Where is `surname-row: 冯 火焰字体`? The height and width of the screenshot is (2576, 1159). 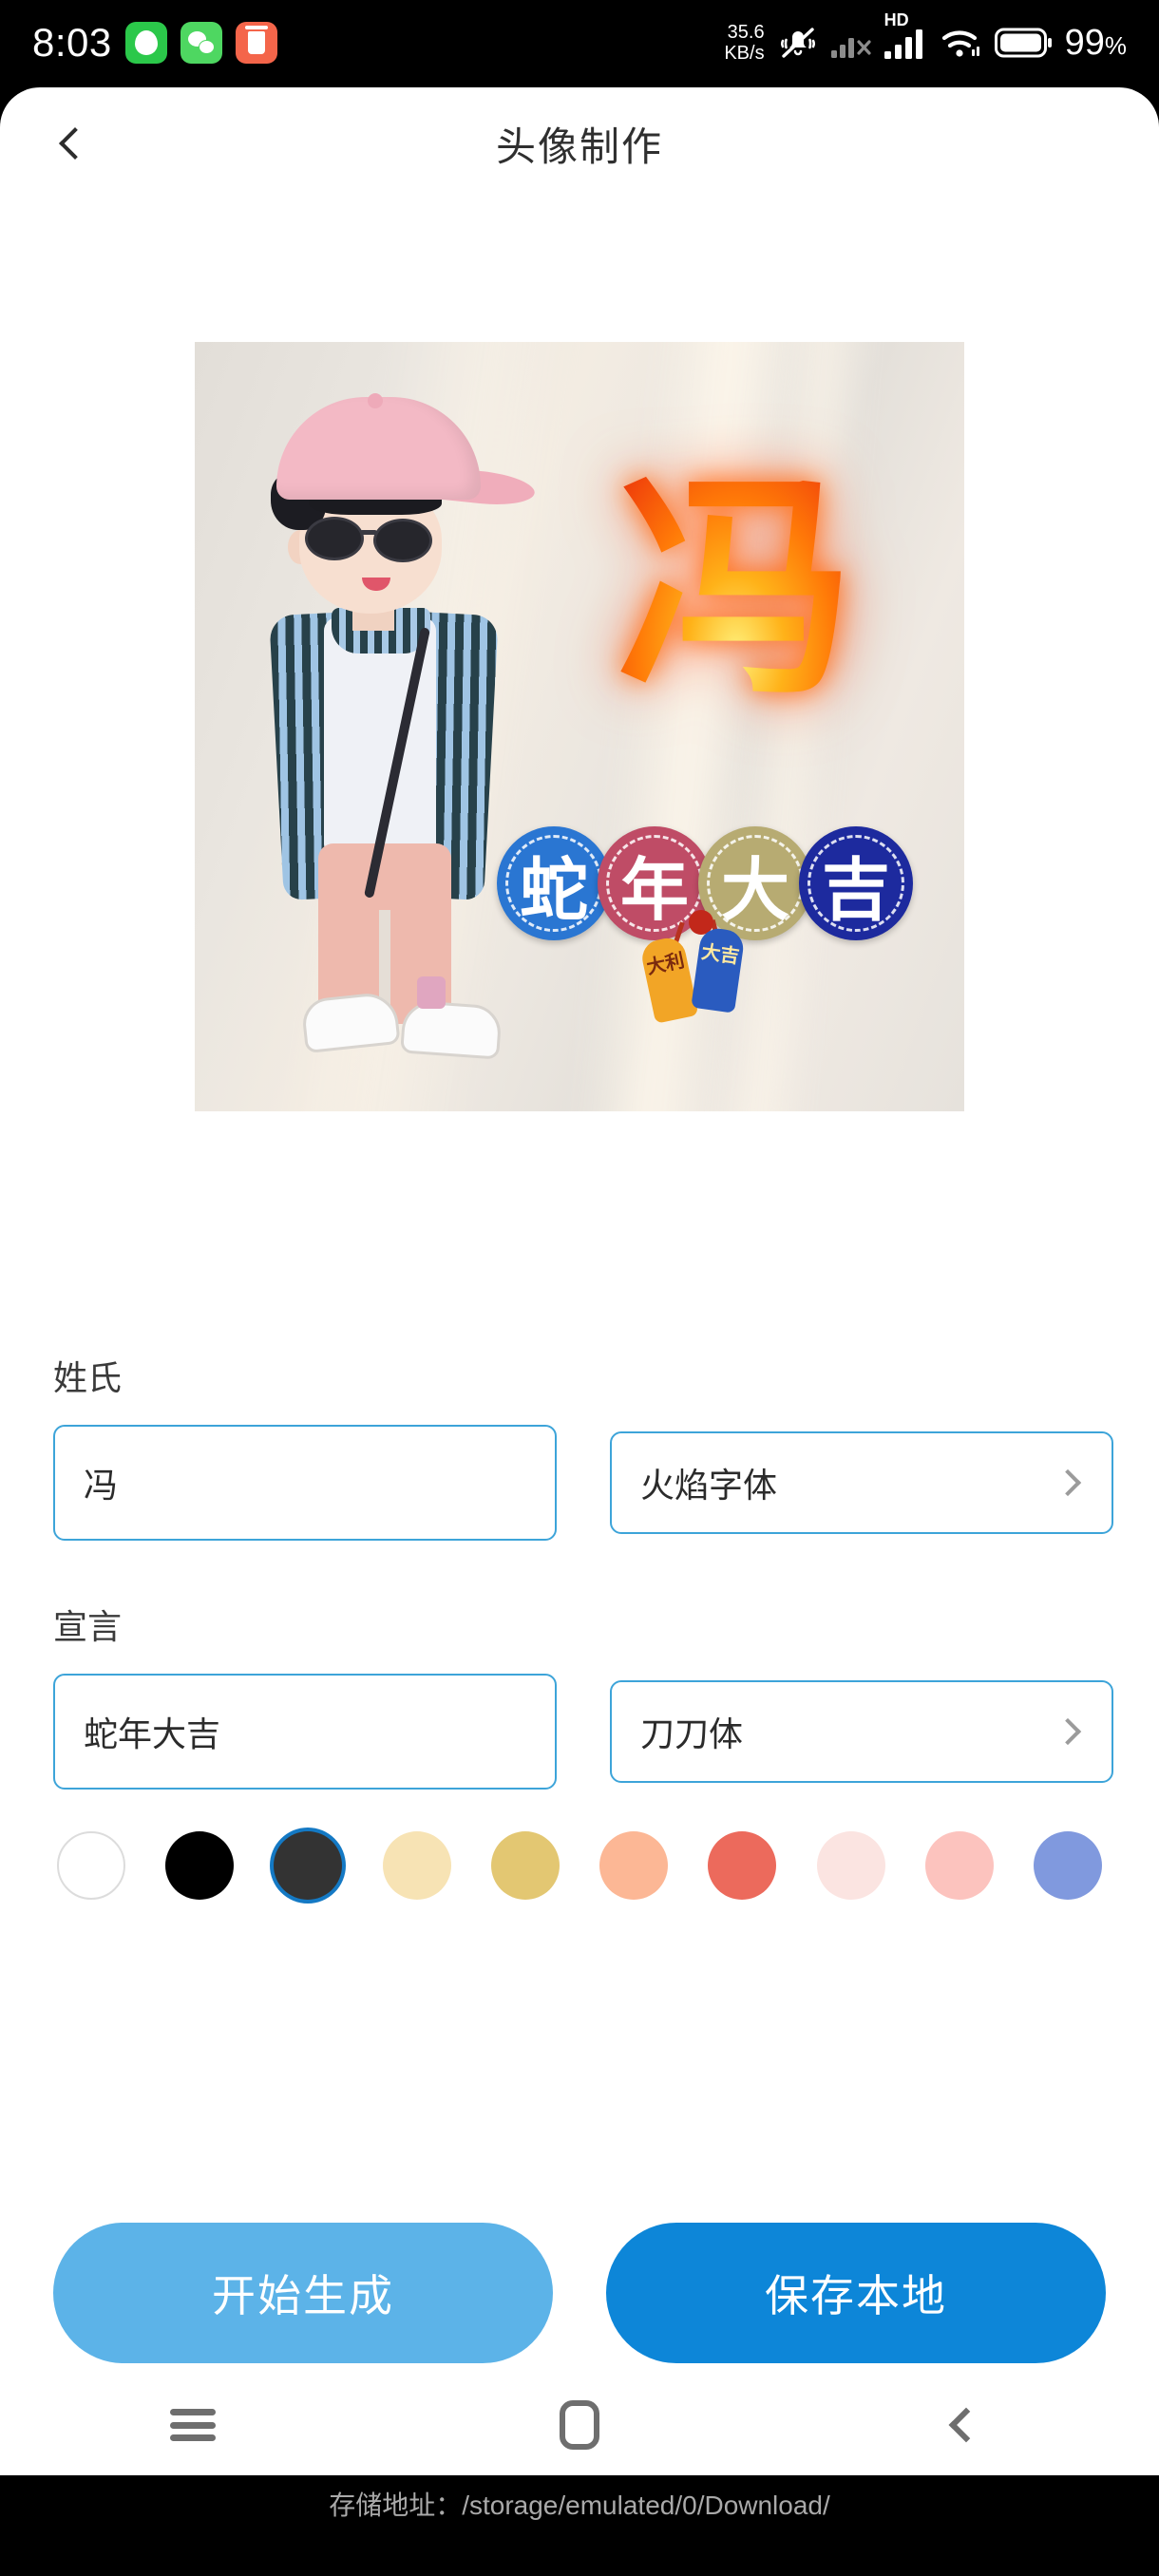
surname-row: 冯 火焰字体 is located at coordinates (583, 1483).